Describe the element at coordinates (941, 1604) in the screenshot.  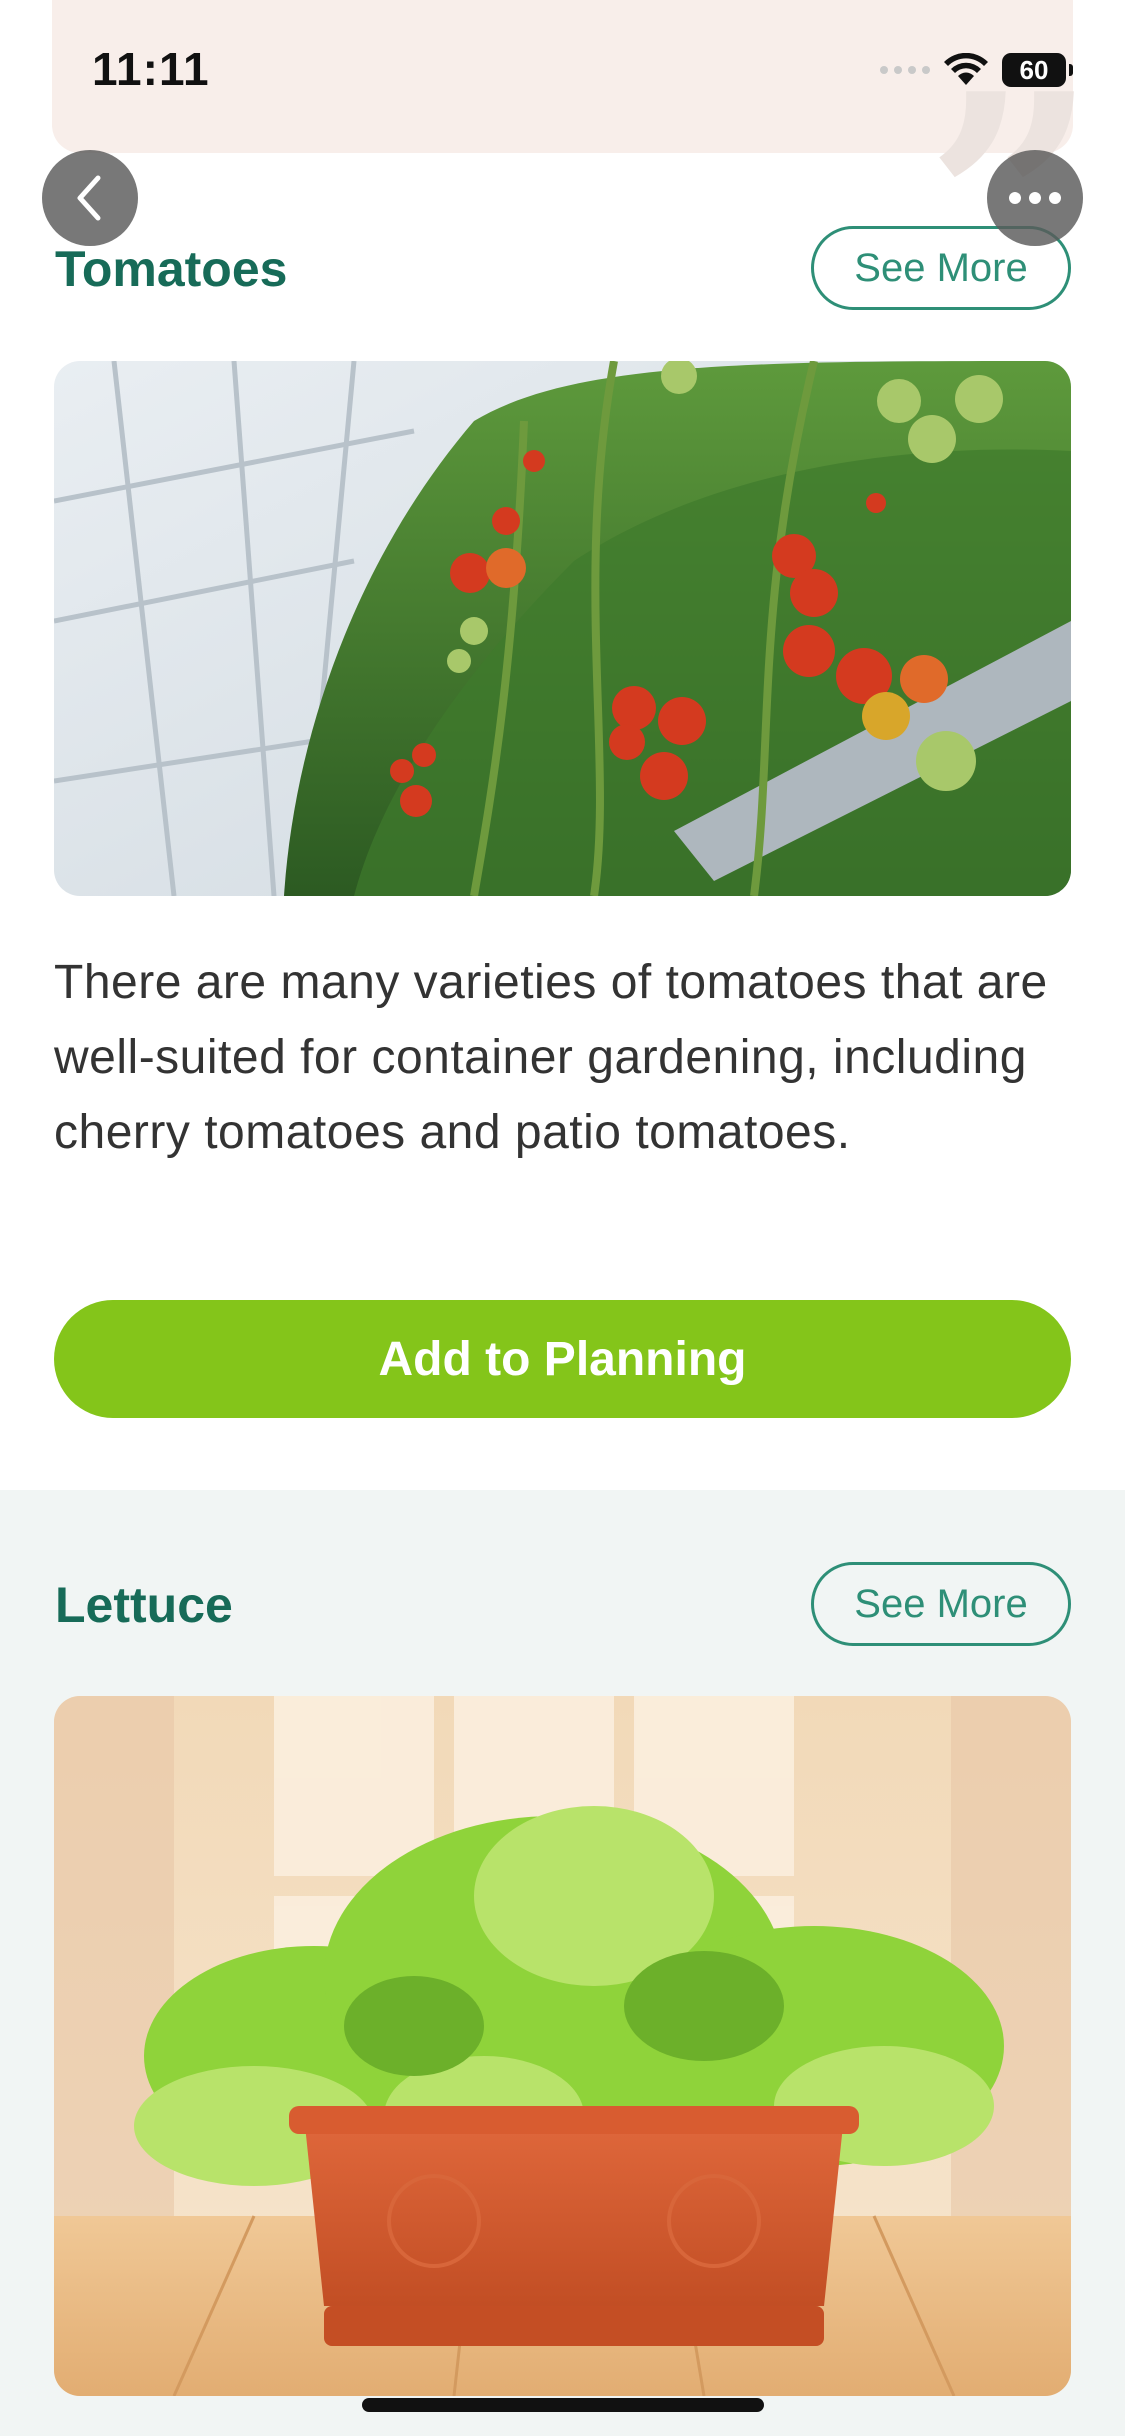
I see `see-more-button: See More` at that location.